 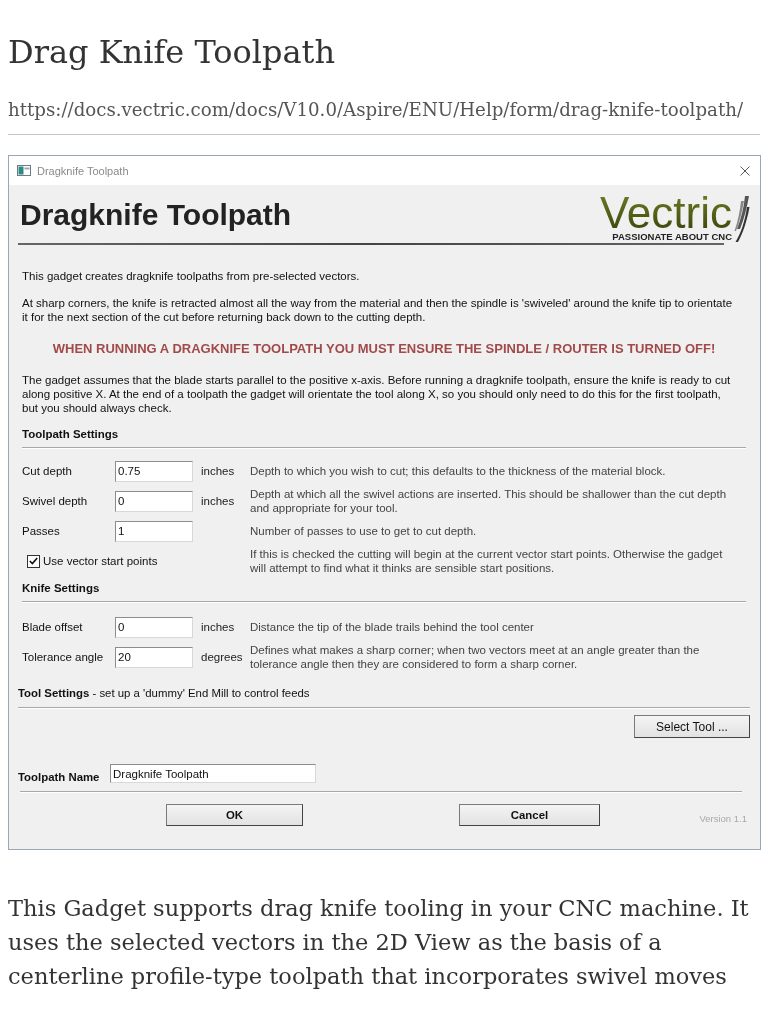 I want to click on window-title: Dragknife Toolpath, so click(x=83, y=170).